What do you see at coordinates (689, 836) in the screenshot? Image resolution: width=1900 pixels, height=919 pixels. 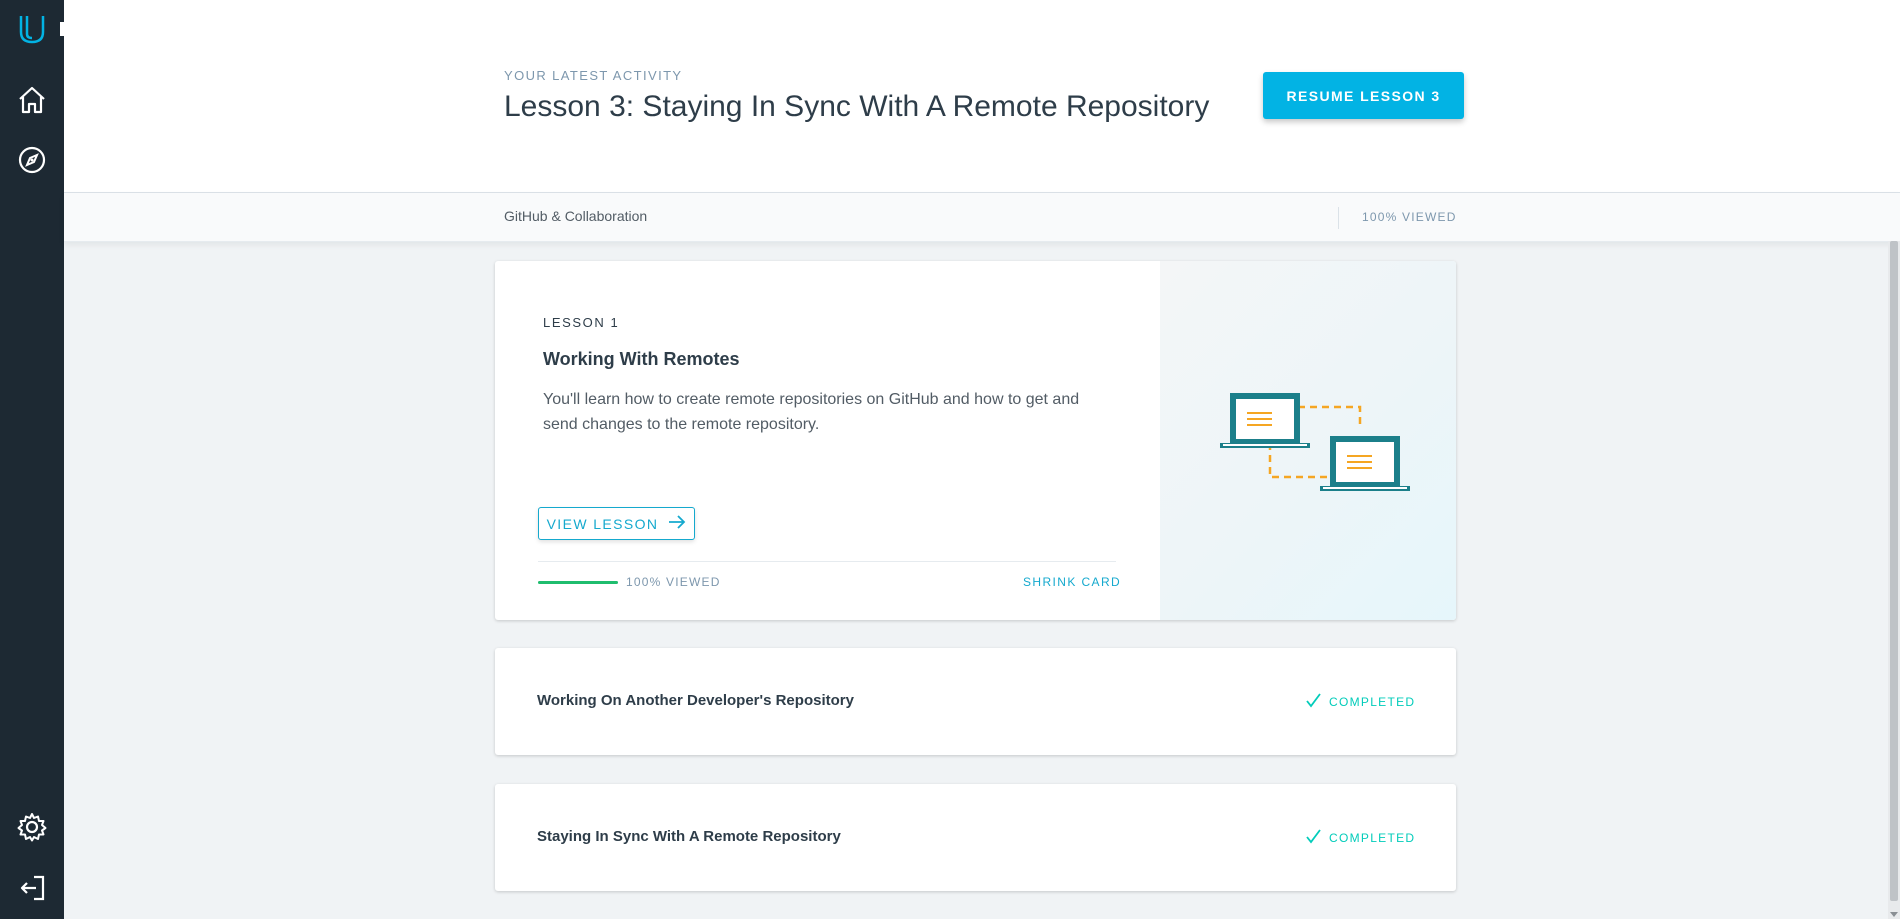 I see `lesson-title: Staying In Sync With A Remote Repository` at bounding box center [689, 836].